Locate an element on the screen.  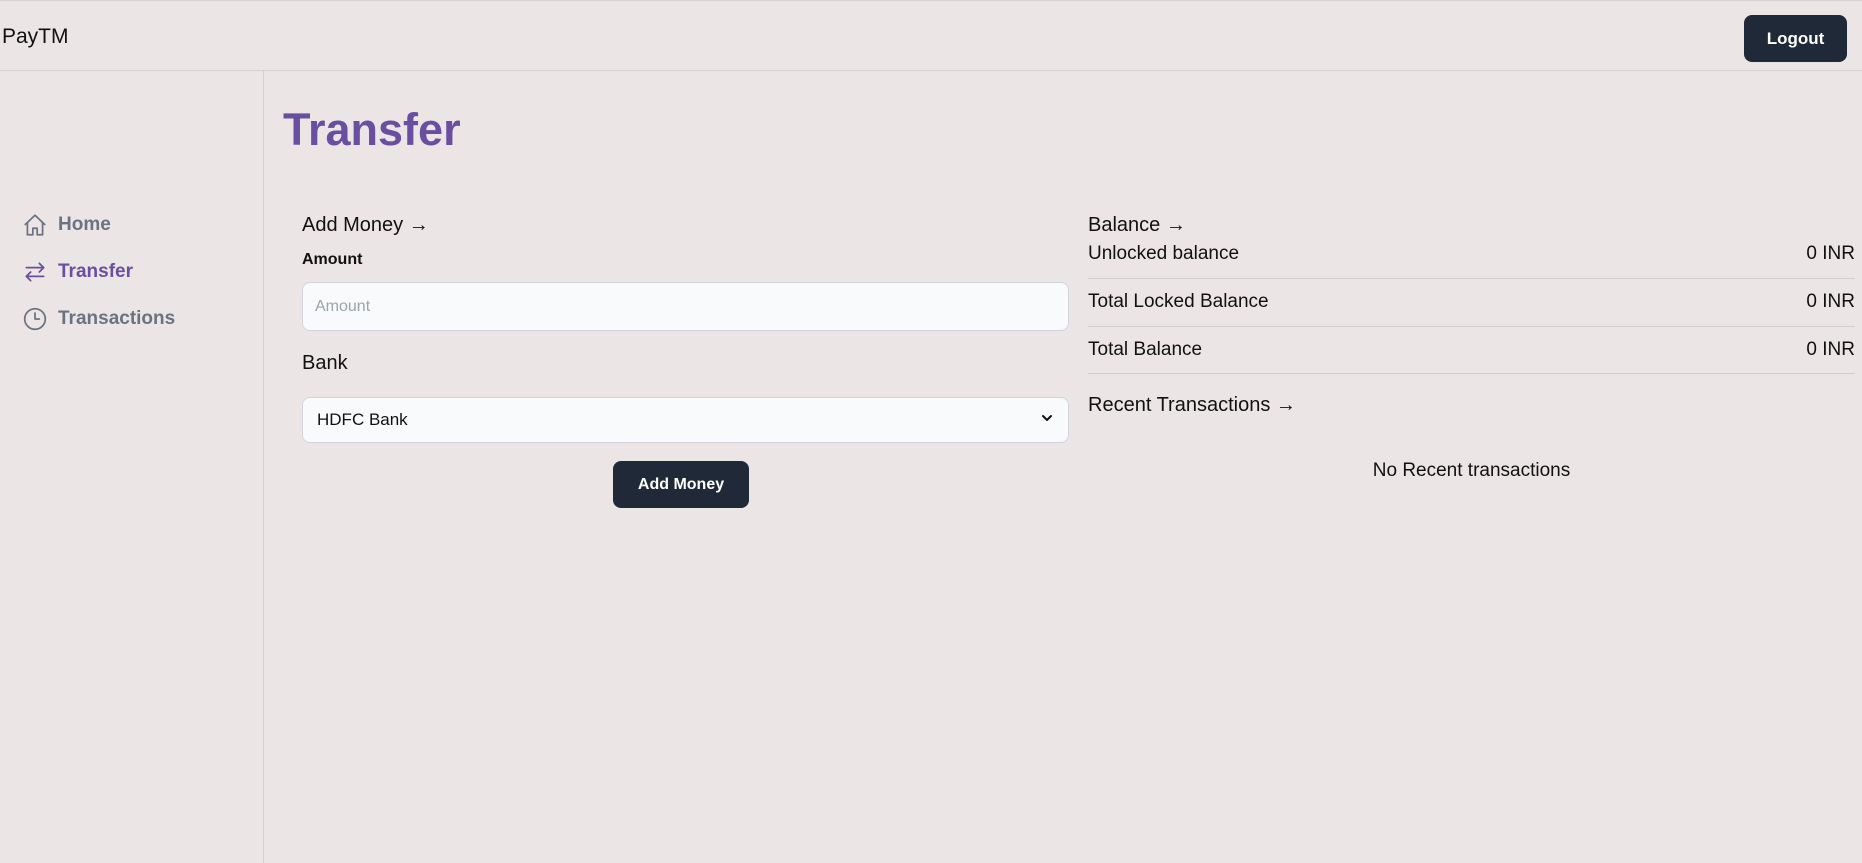
balance-row-label: Unlocked balance is located at coordinates (1164, 253).